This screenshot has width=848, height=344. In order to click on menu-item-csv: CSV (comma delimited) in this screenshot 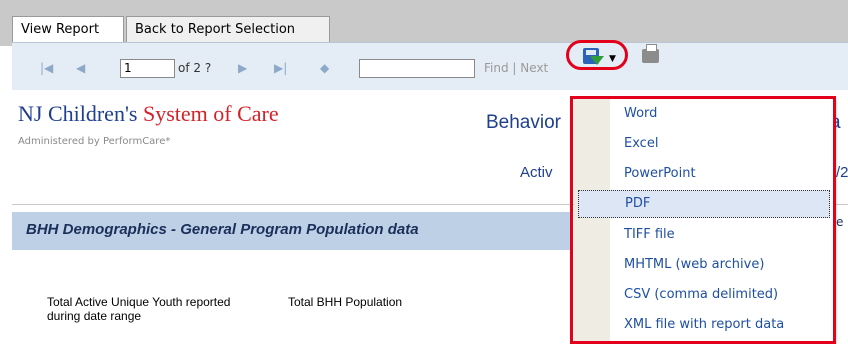, I will do `click(722, 295)`.